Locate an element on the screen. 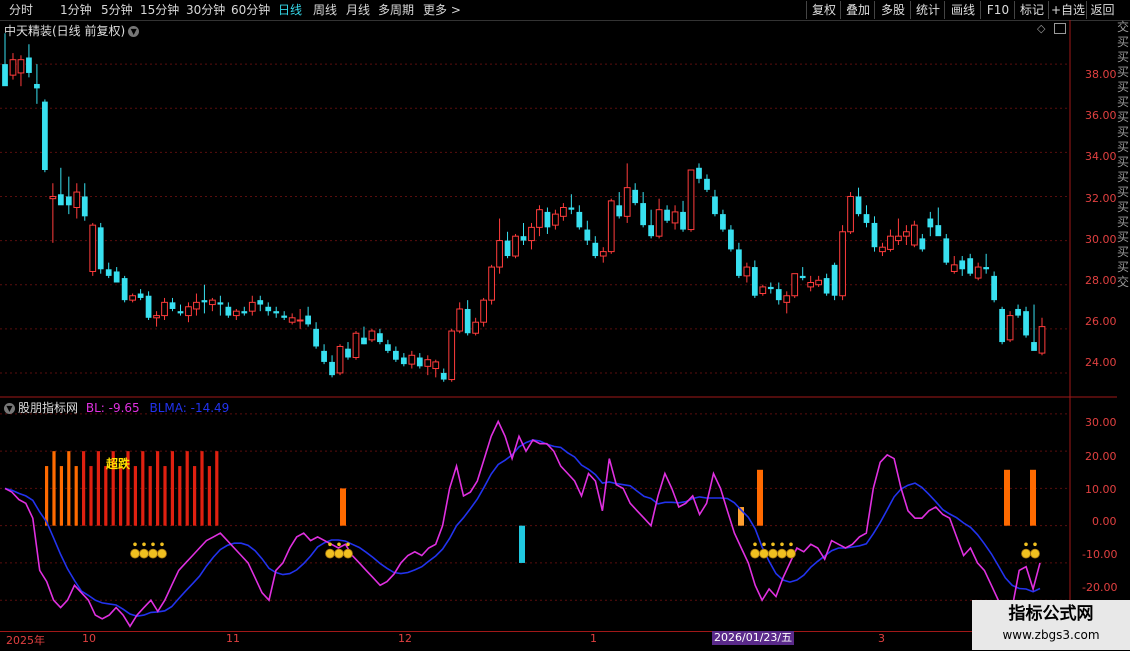 The height and width of the screenshot is (651, 1130). back-button: 返回 is located at coordinates (1102, 10).